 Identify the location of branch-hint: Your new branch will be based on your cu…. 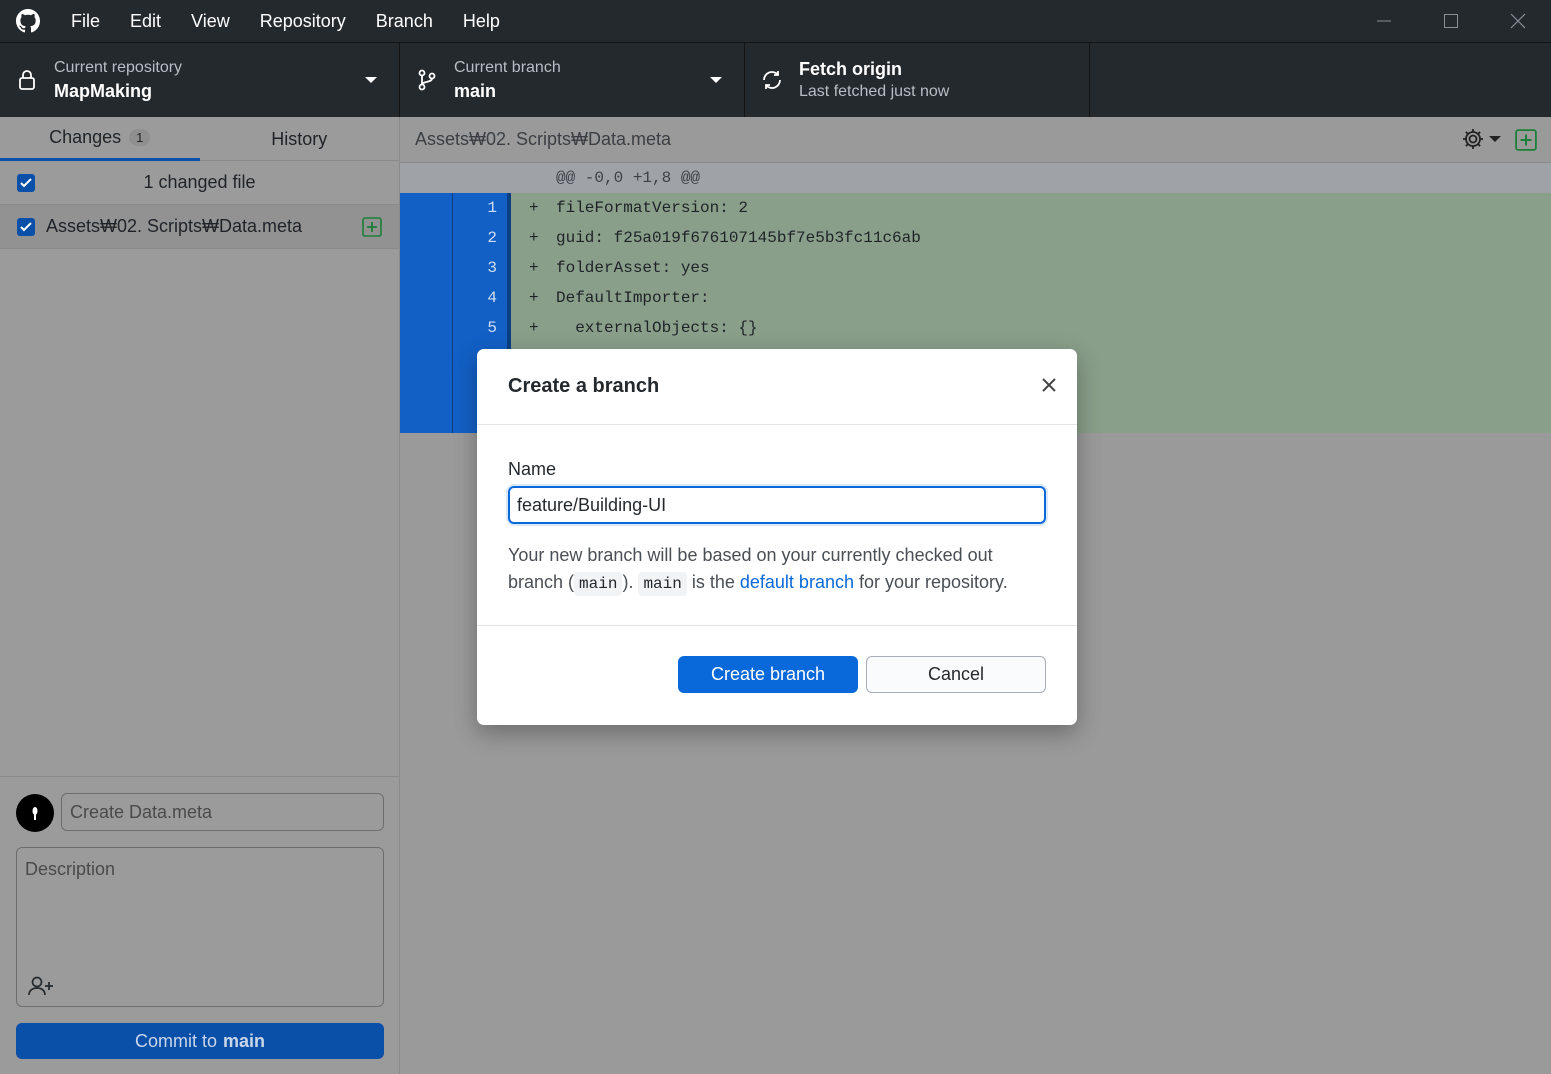
(777, 570).